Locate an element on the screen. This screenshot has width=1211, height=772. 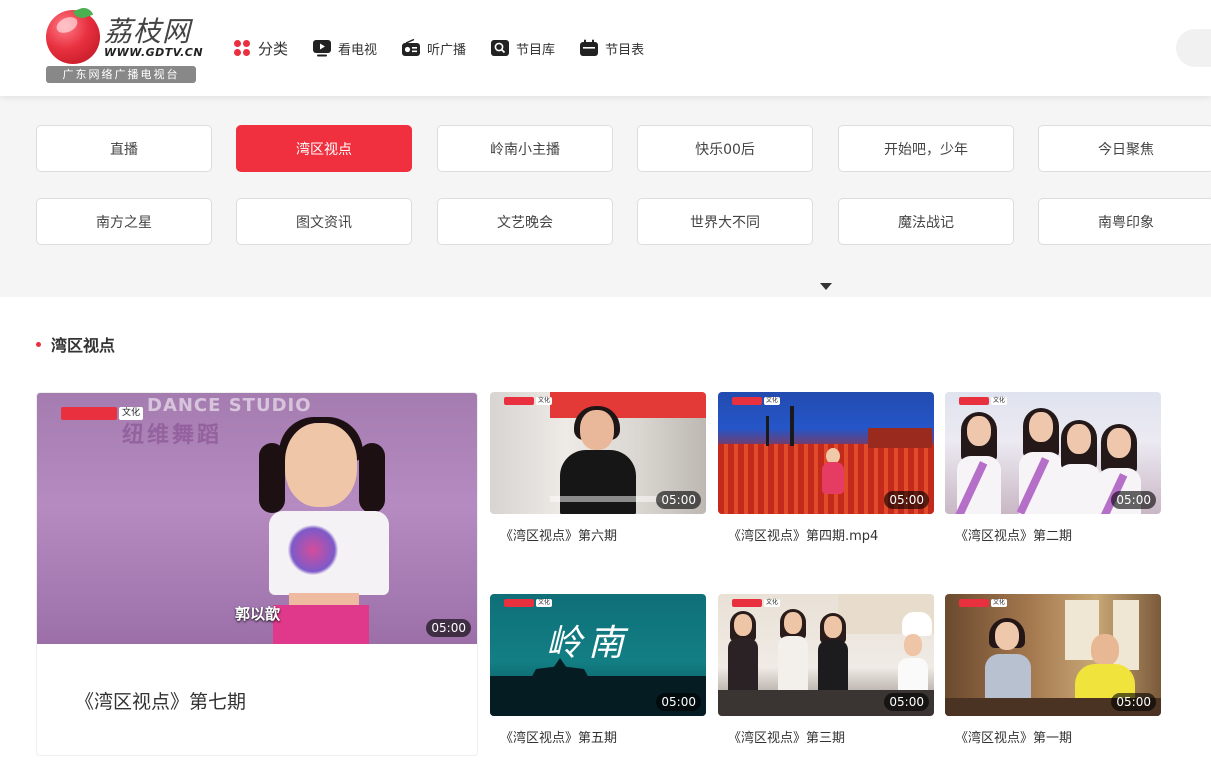
video-card: 文化 05:00 《湾区视点》第四期.mp4 is located at coordinates (826, 472).